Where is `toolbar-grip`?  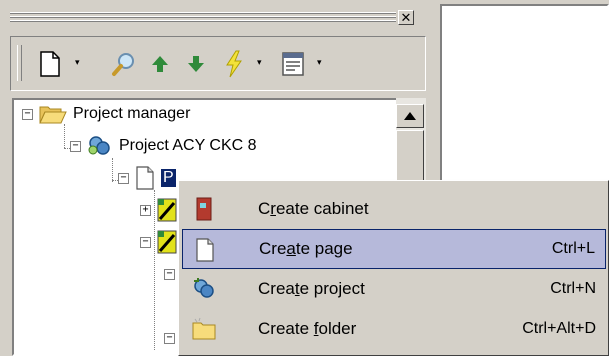 toolbar-grip is located at coordinates (19, 63).